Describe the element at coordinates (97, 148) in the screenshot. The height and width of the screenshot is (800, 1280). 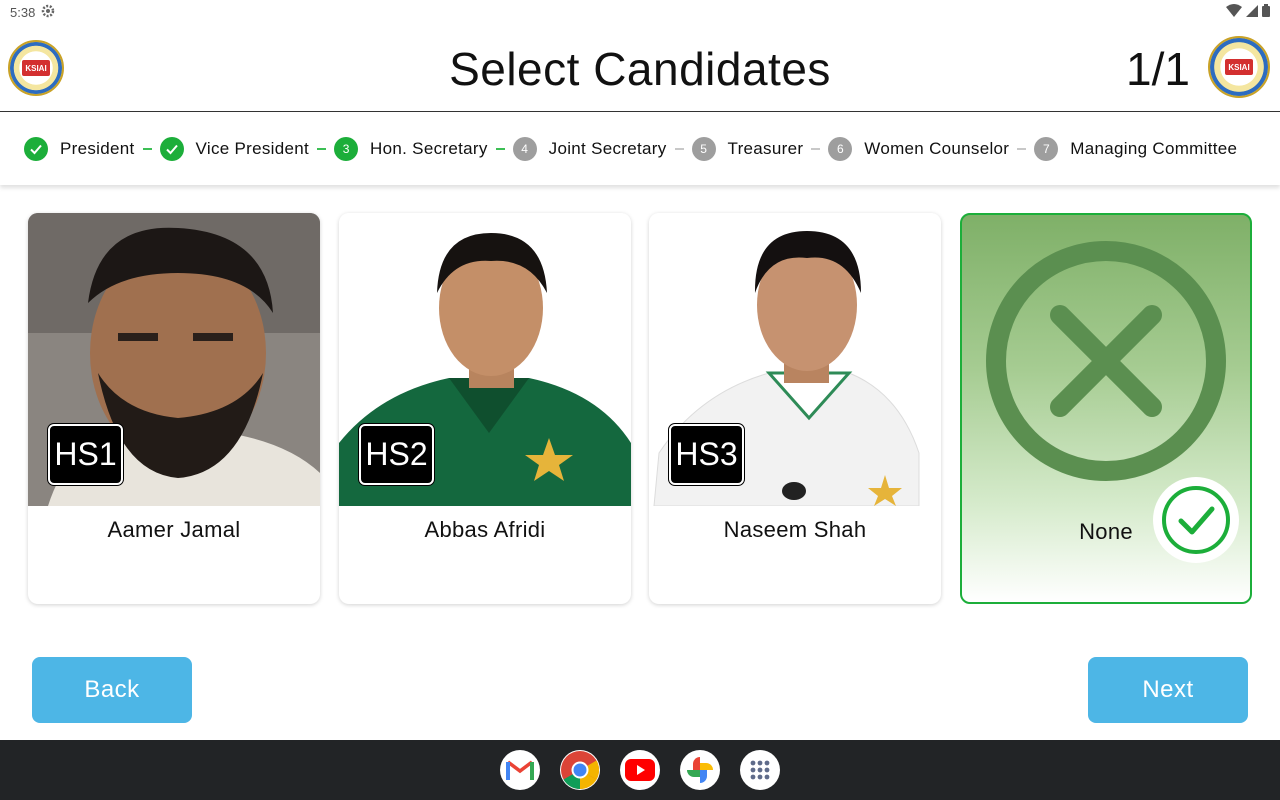
I see `step-label: President` at that location.